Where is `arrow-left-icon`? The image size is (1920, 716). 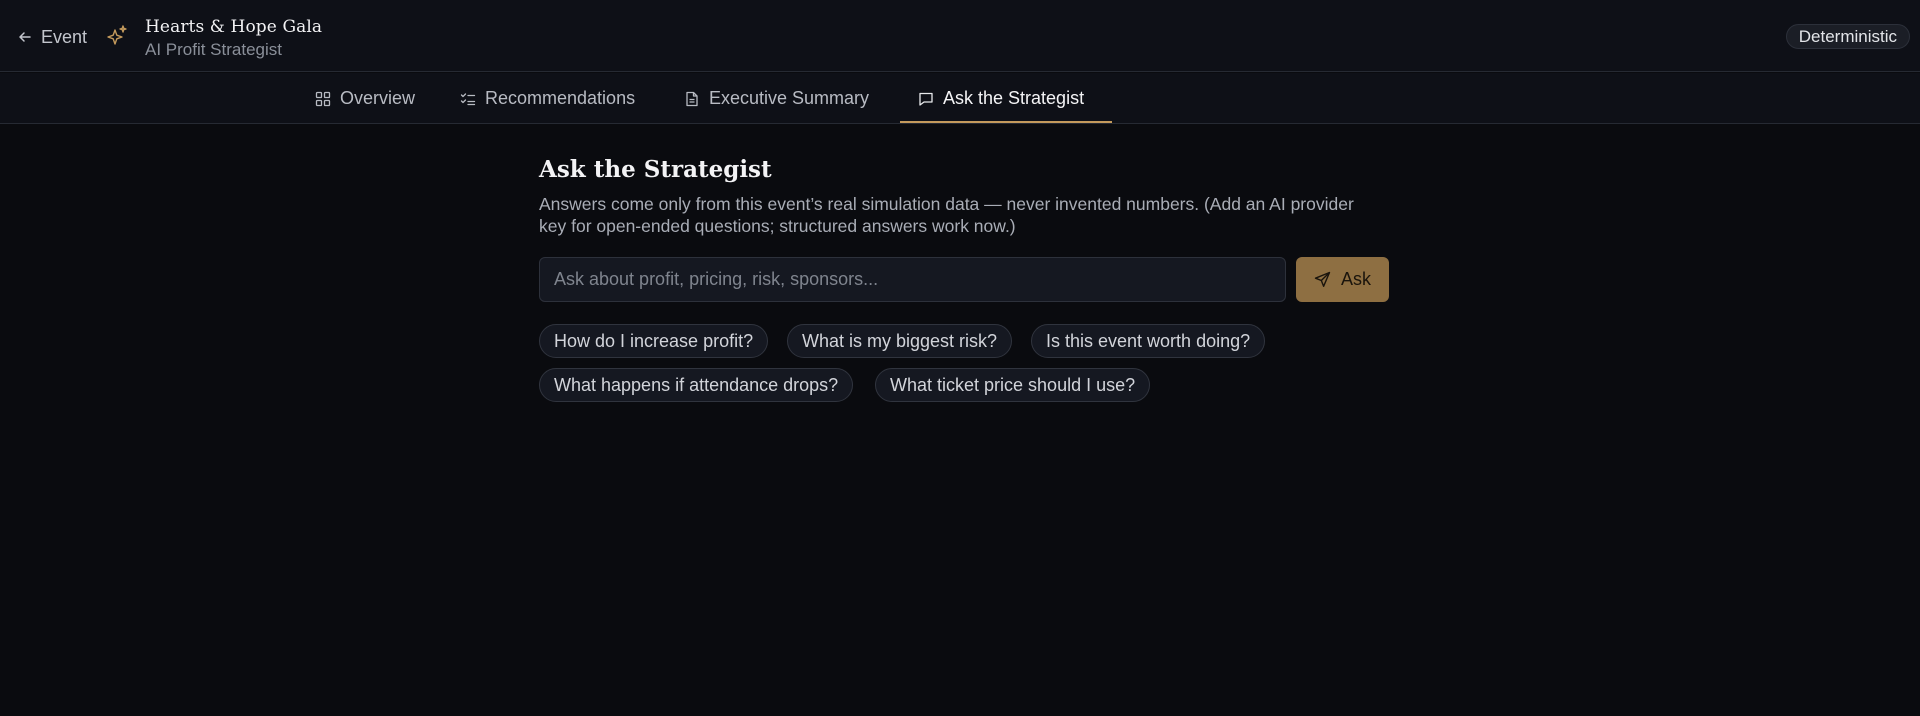
arrow-left-icon is located at coordinates (25, 37).